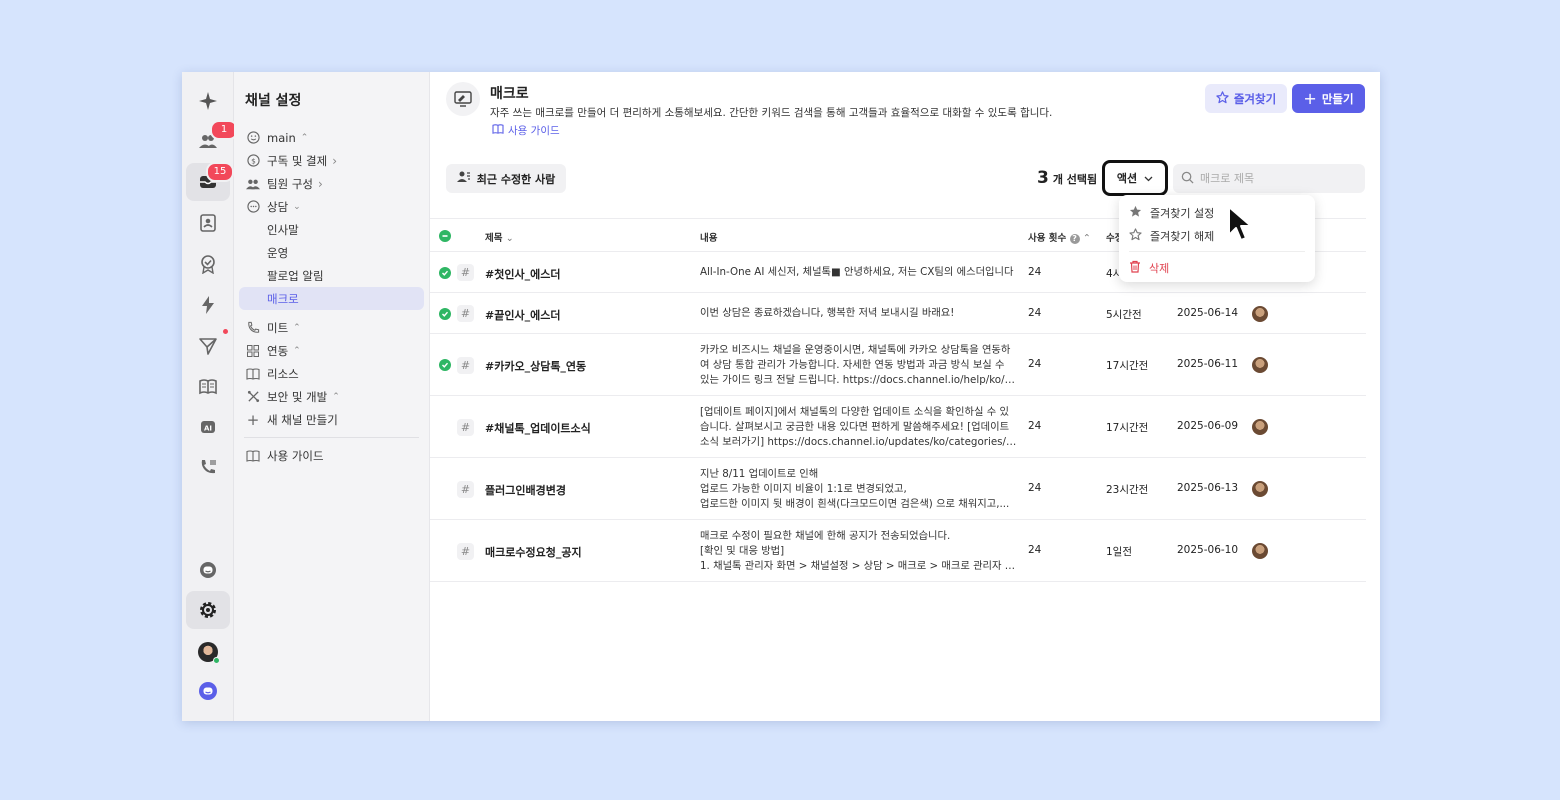 This screenshot has height=800, width=1560. I want to click on menu-item-label: 즐겨찾기 해제, so click(1182, 236).